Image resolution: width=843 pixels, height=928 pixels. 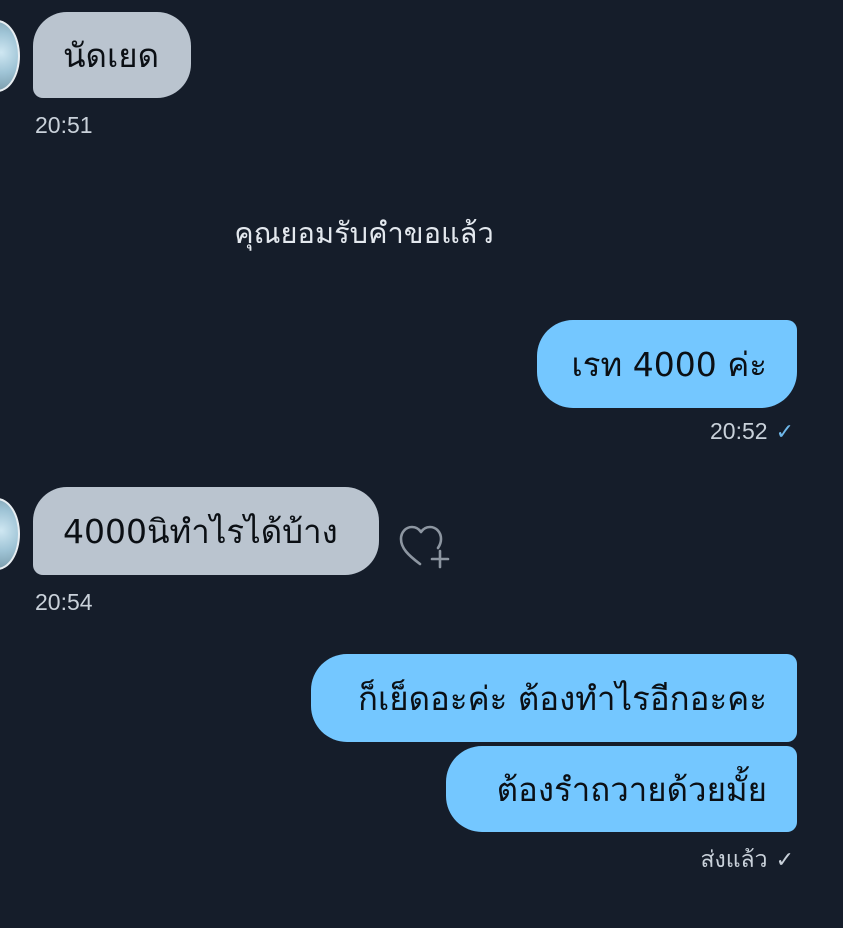 I want to click on outgoing-message-bubble: ก็เย็ดอะค่ะ ต้องทำไรอีกอะคะ, so click(x=554, y=698).